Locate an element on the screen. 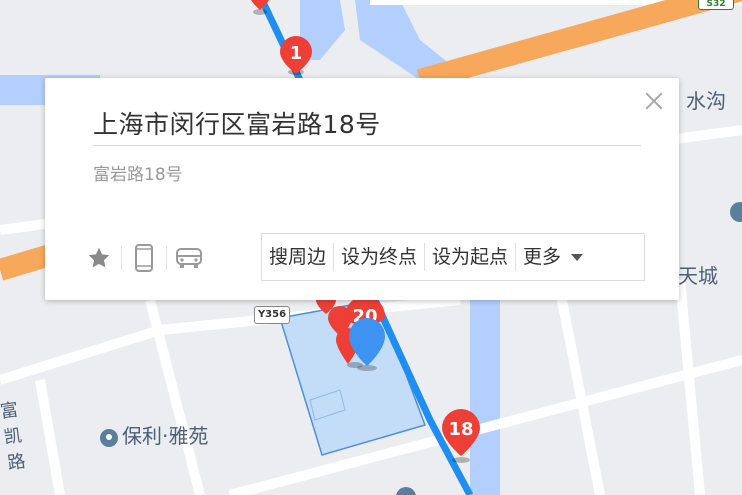 Image resolution: width=742 pixels, height=495 pixels. marker-1: 1 is located at coordinates (296, 55).